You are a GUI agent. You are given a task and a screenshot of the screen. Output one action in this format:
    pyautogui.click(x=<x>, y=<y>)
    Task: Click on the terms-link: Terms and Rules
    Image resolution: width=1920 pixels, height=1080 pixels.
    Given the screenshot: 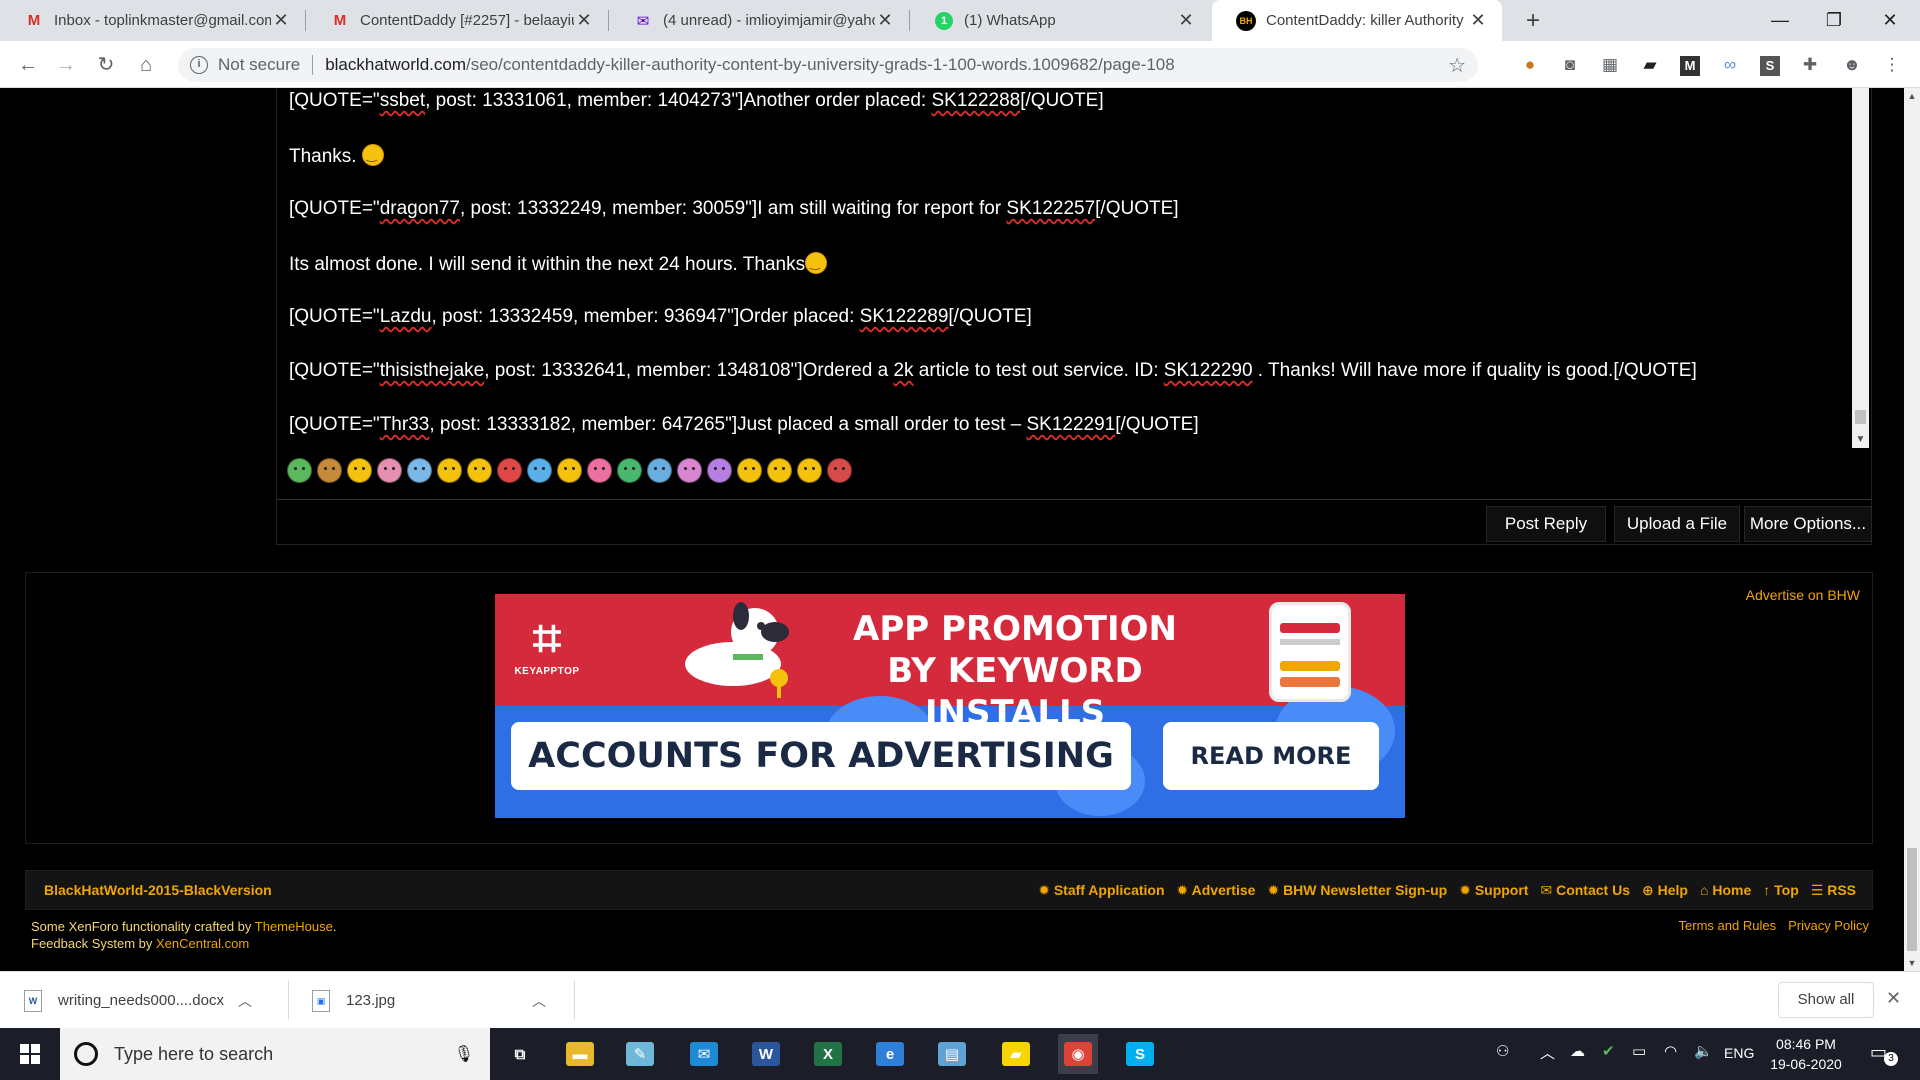 What is the action you would take?
    pyautogui.click(x=1728, y=925)
    